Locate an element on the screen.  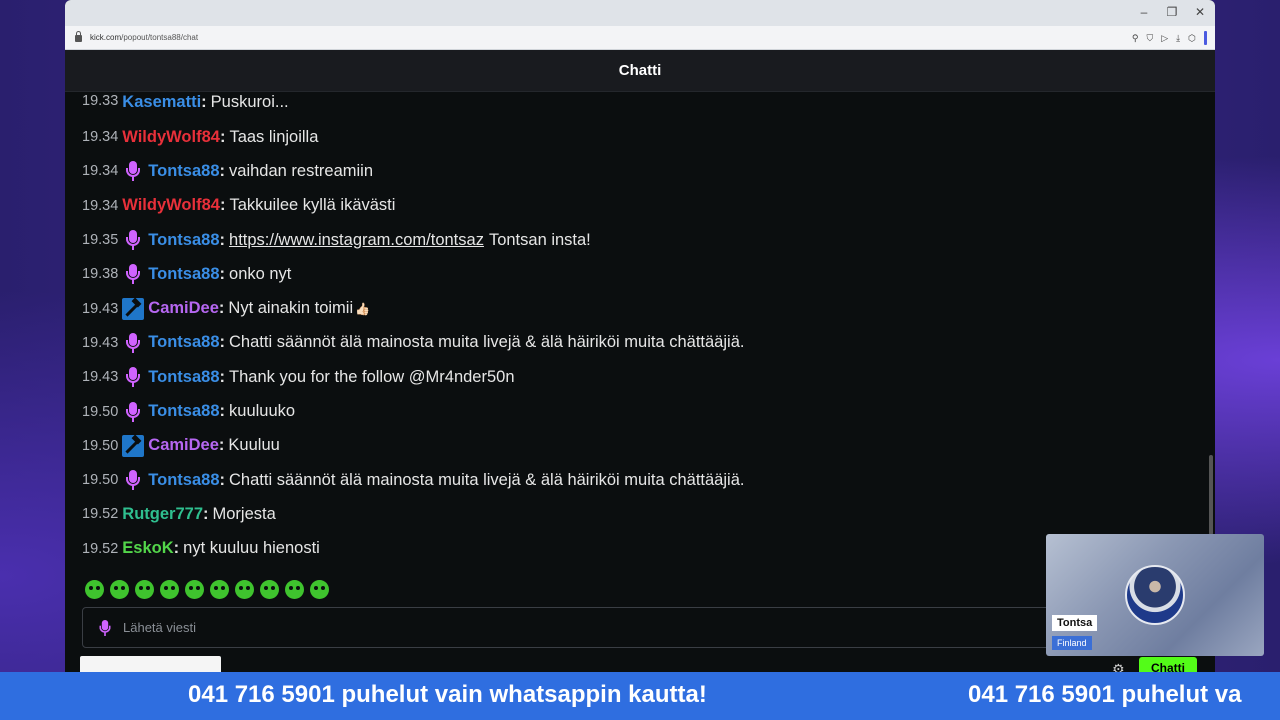
chat-input-box is located at coordinates (639, 627).